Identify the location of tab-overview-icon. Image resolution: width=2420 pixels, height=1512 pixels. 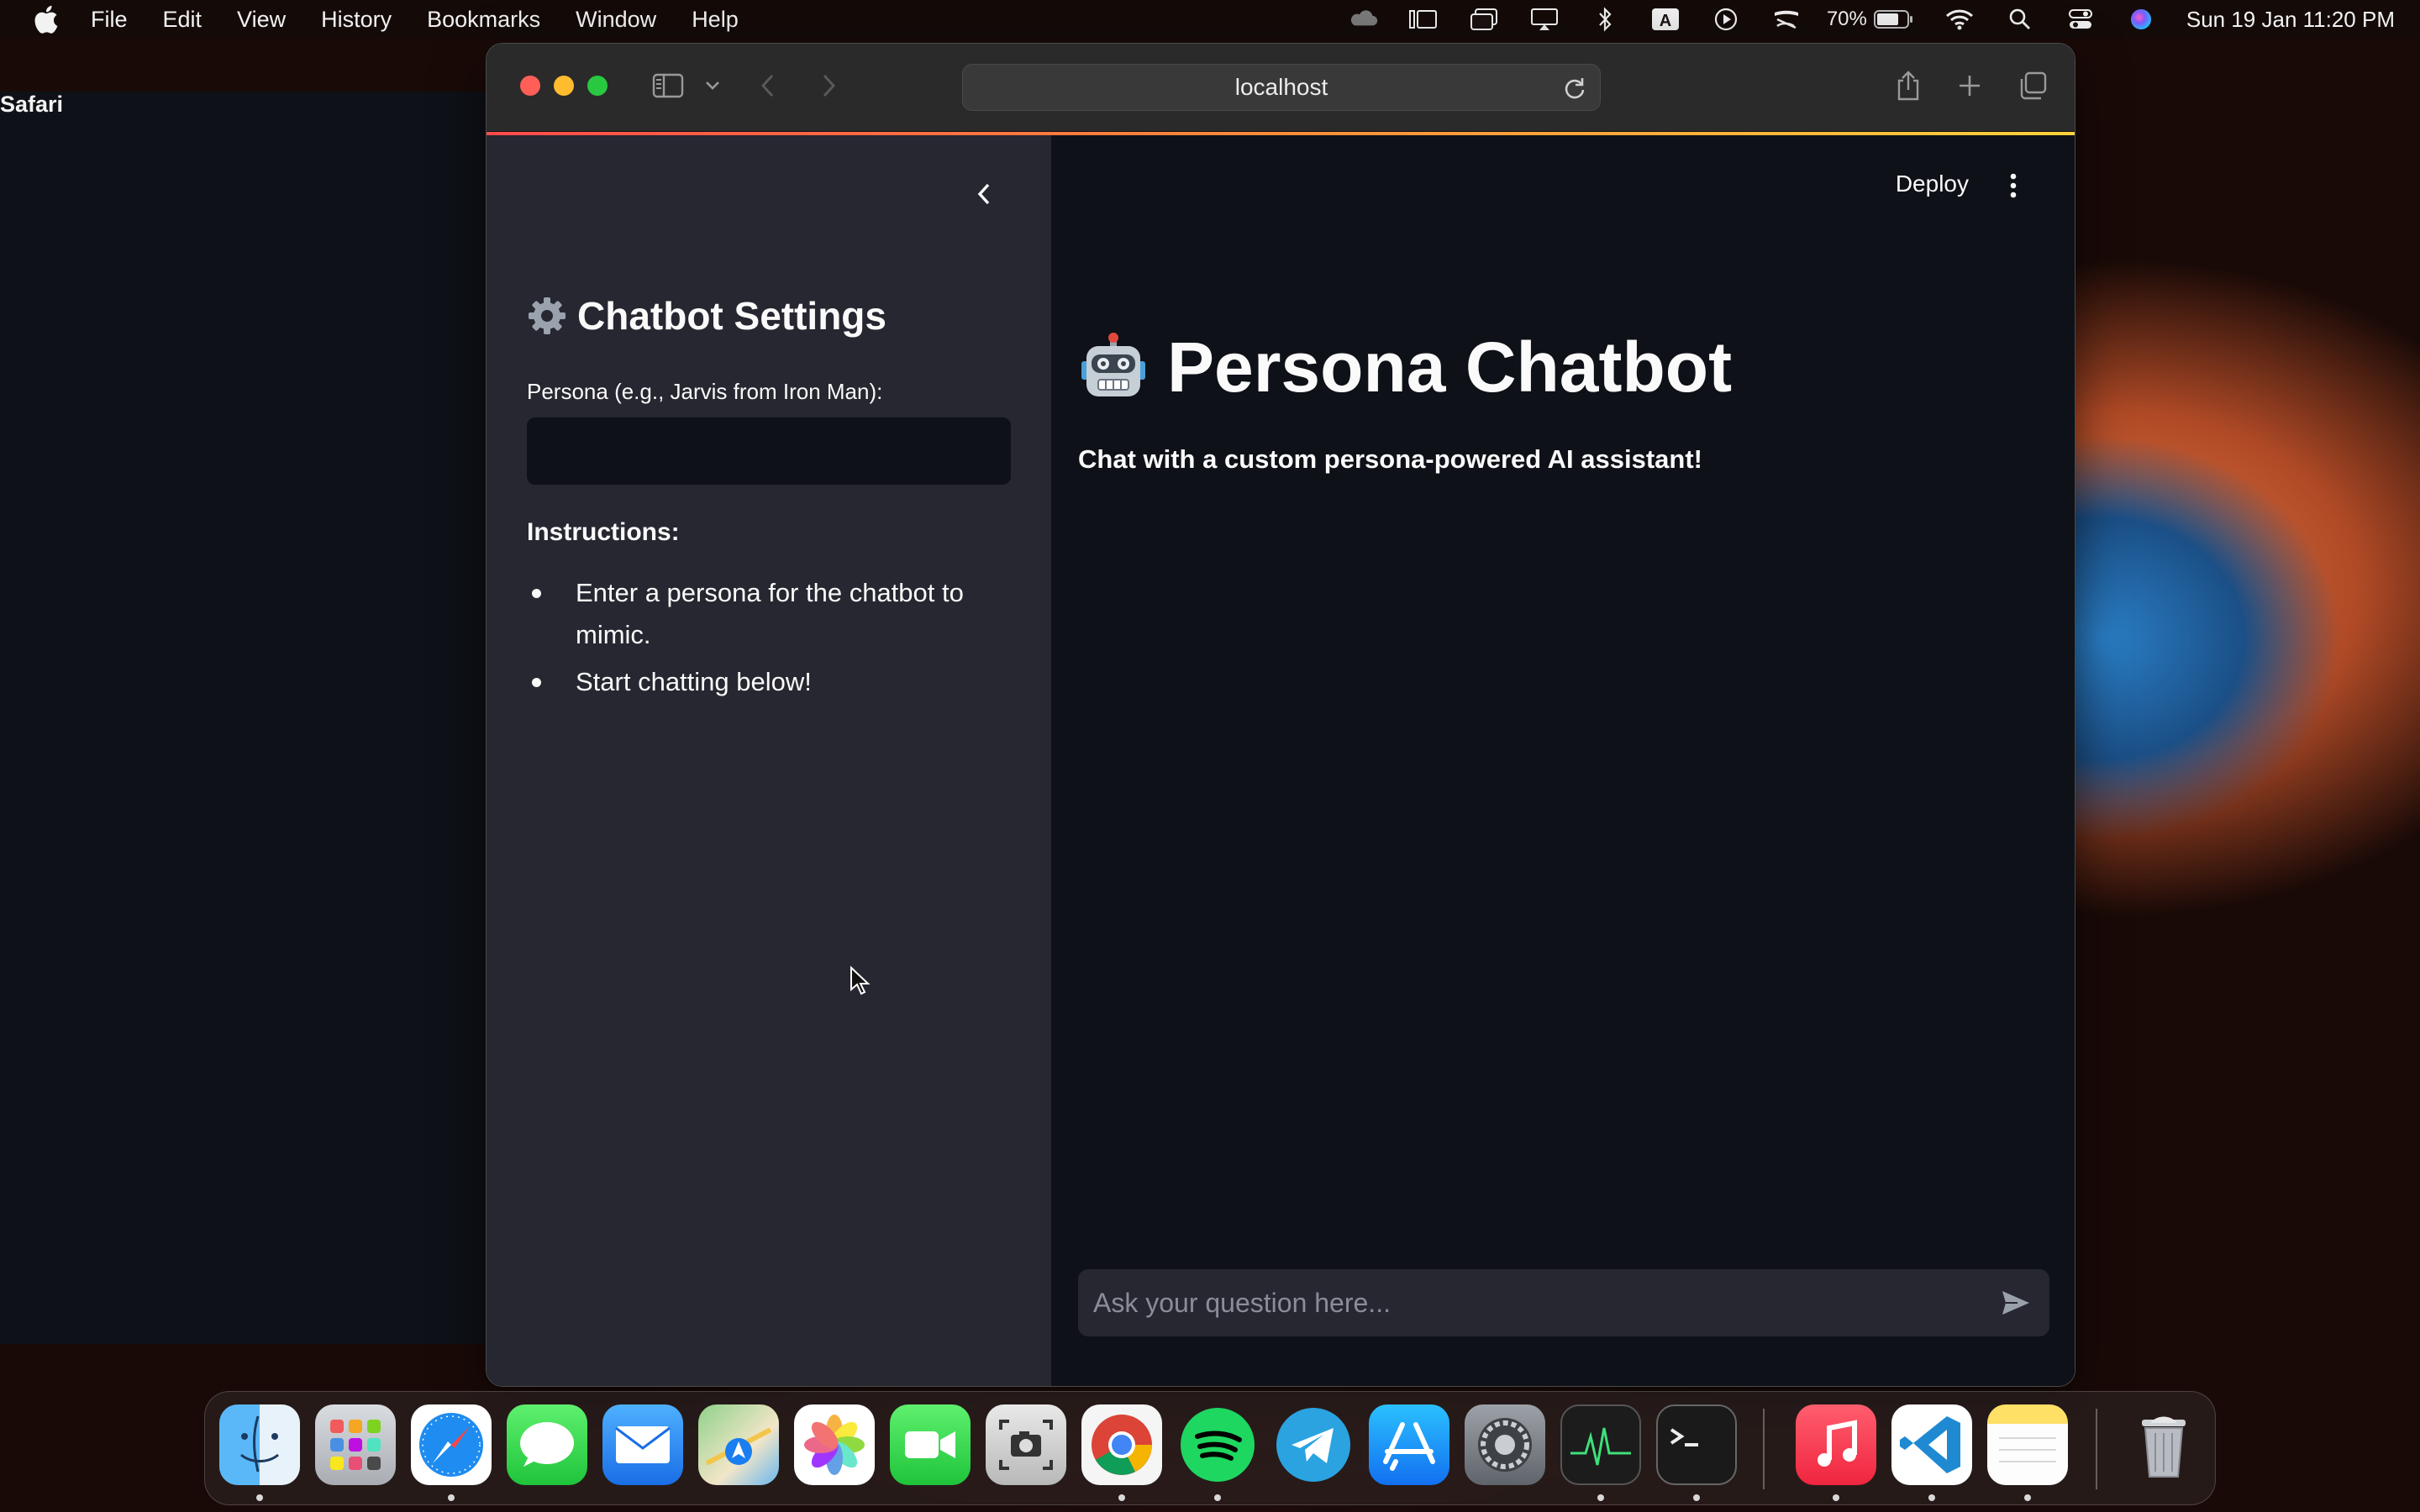
(2033, 85).